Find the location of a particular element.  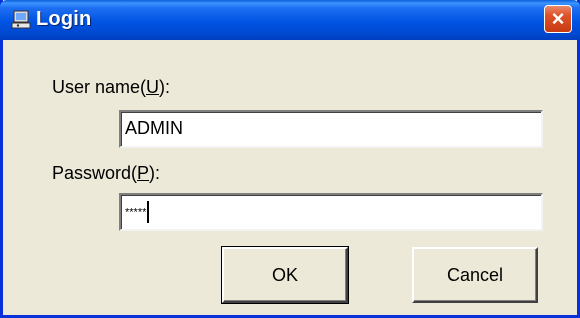

username-label: User name(U): is located at coordinates (111, 87).